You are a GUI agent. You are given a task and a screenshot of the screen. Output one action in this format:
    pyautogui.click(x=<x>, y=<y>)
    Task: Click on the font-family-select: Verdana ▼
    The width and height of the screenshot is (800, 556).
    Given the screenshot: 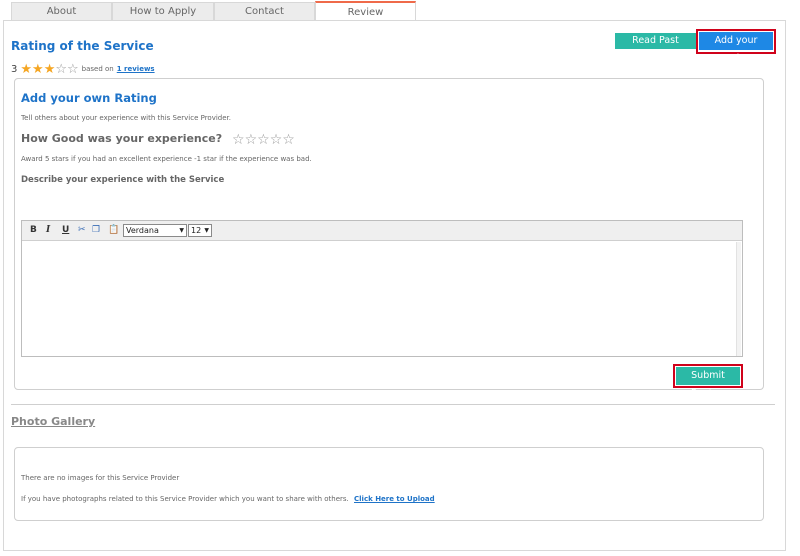 What is the action you would take?
    pyautogui.click(x=155, y=230)
    